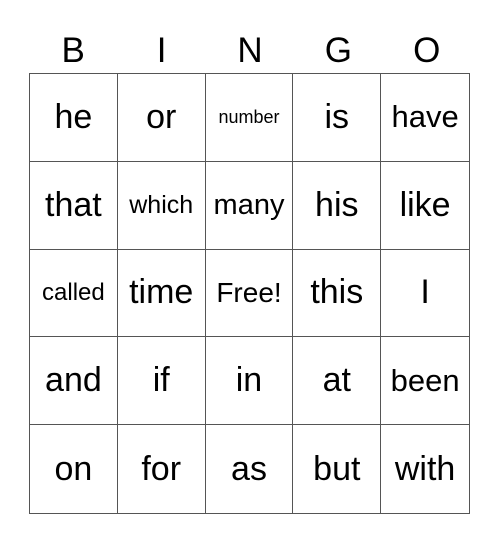 The image size is (500, 544). I want to click on bingo-cell: I, so click(425, 294).